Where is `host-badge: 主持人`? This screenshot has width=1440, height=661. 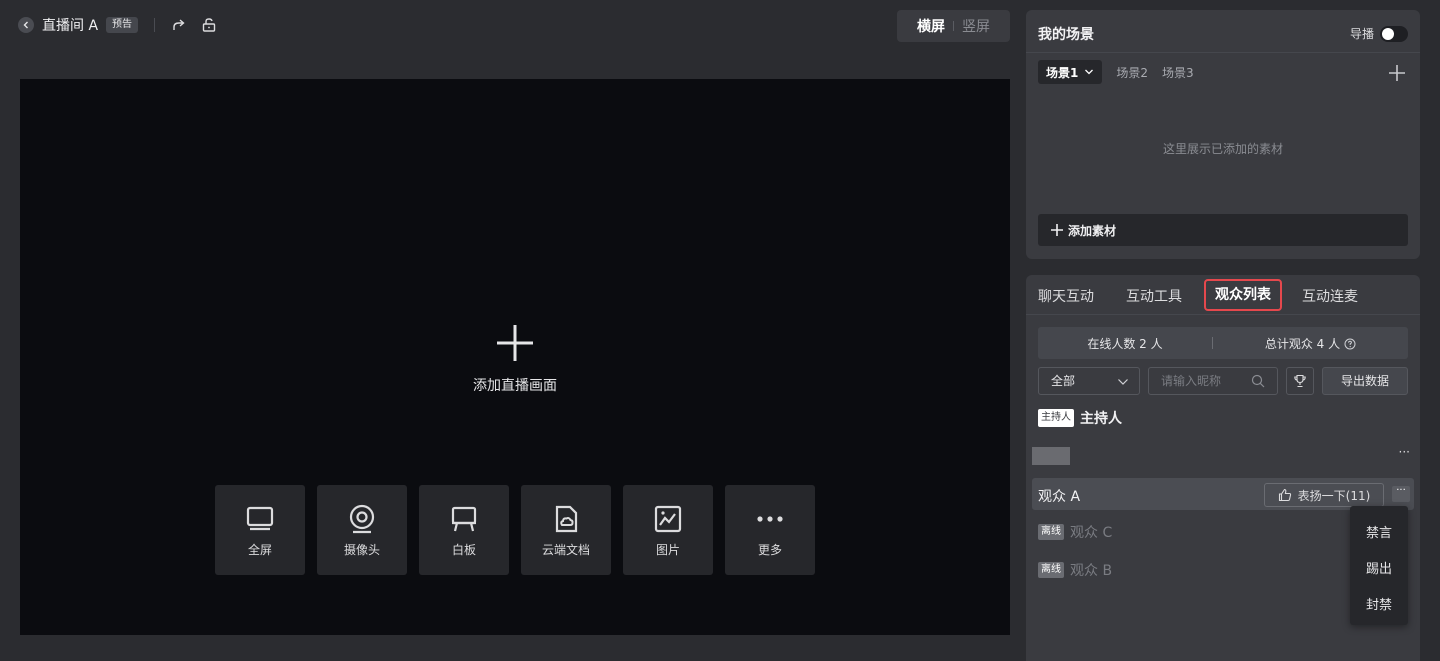
host-badge: 主持人 is located at coordinates (1056, 418).